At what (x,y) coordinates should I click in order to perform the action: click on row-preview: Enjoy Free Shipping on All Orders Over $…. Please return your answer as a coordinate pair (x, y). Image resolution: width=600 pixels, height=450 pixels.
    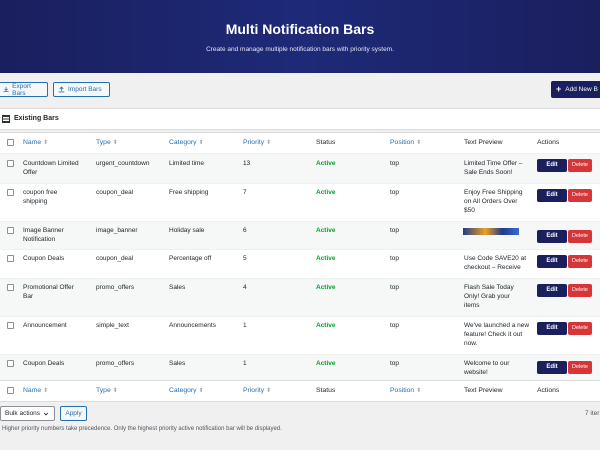
    Looking at the image, I should click on (493, 201).